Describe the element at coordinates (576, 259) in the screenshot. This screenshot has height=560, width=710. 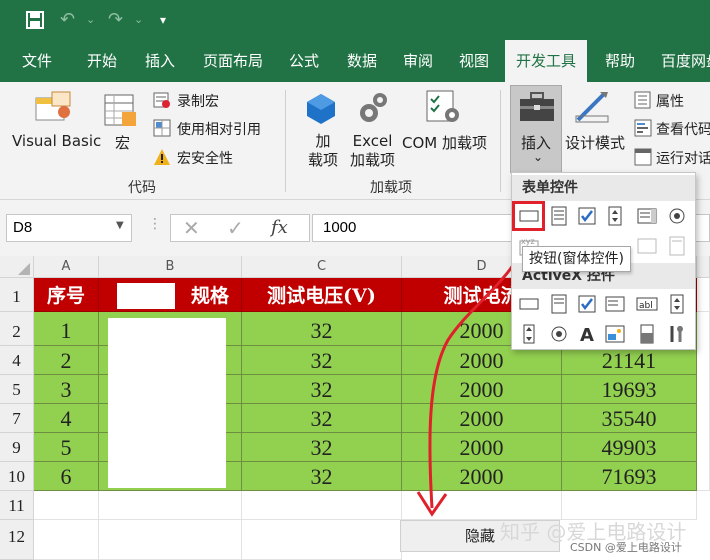
I see `button-control-tooltip: 按钮(窗体控件)` at that location.